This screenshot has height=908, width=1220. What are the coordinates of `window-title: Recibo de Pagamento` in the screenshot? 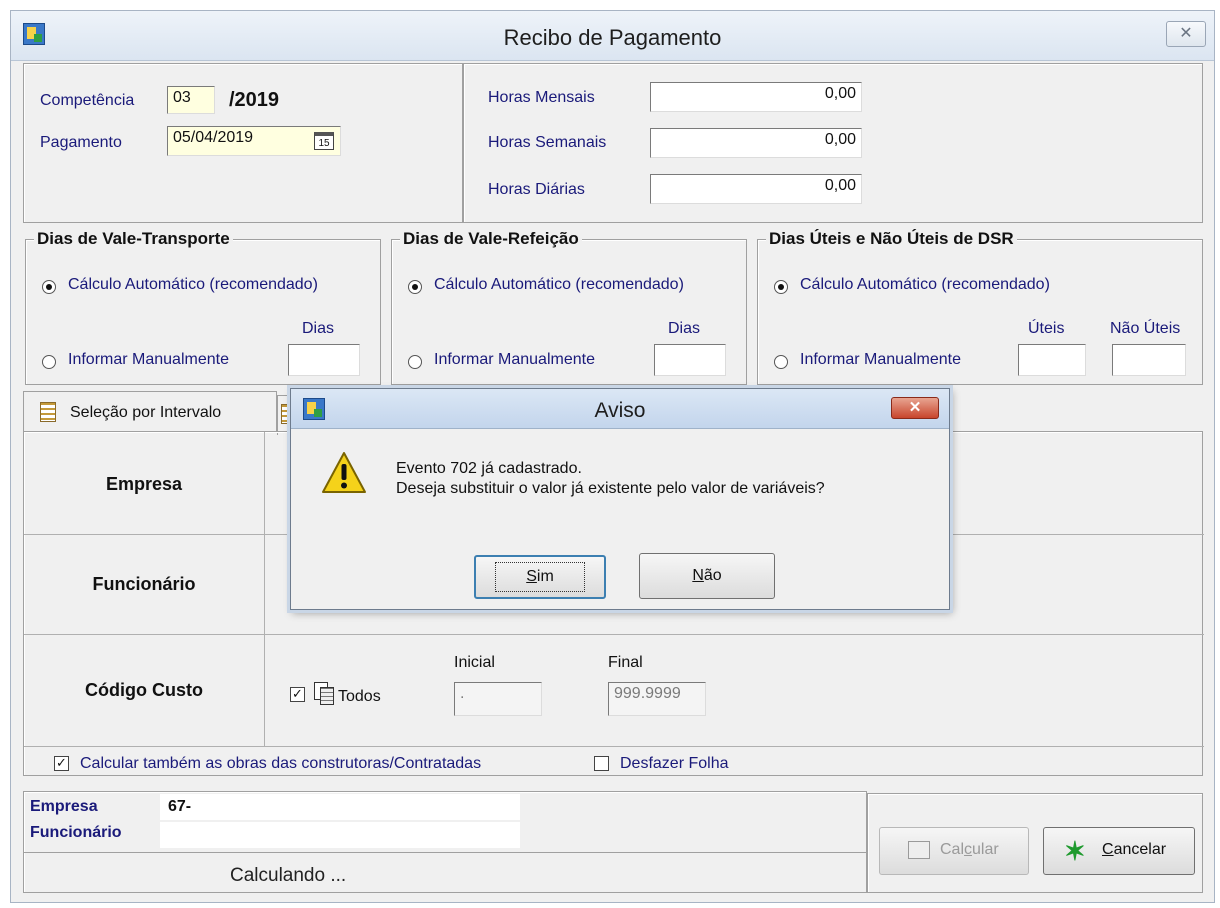 It's located at (612, 37).